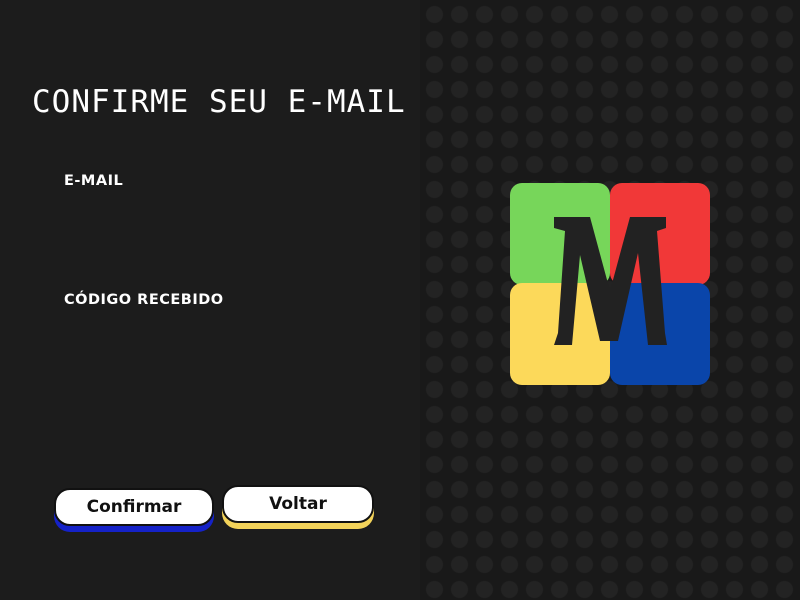 The height and width of the screenshot is (600, 800). What do you see at coordinates (94, 181) in the screenshot?
I see `email-label: E-MAIL` at bounding box center [94, 181].